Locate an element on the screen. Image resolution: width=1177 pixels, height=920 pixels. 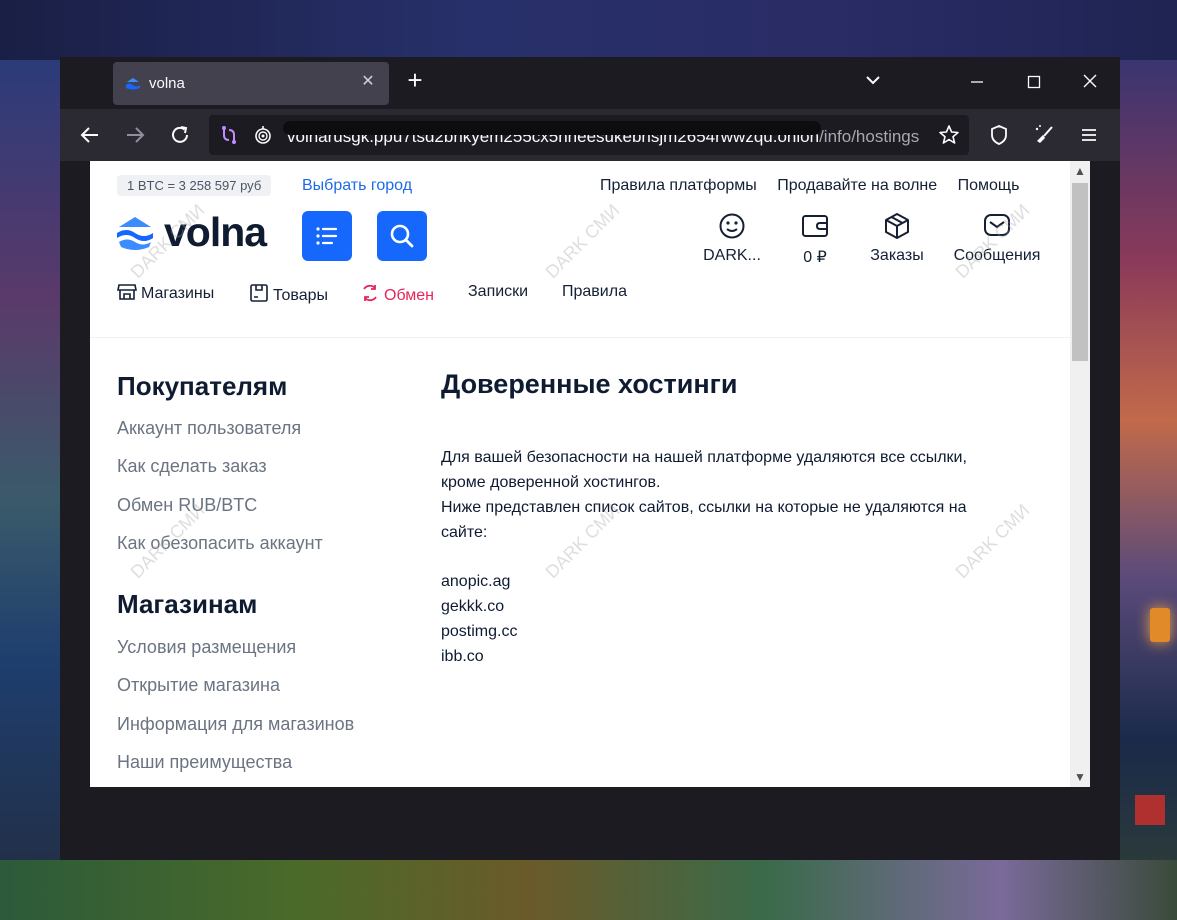
help-link: Помощь is located at coordinates (989, 185).